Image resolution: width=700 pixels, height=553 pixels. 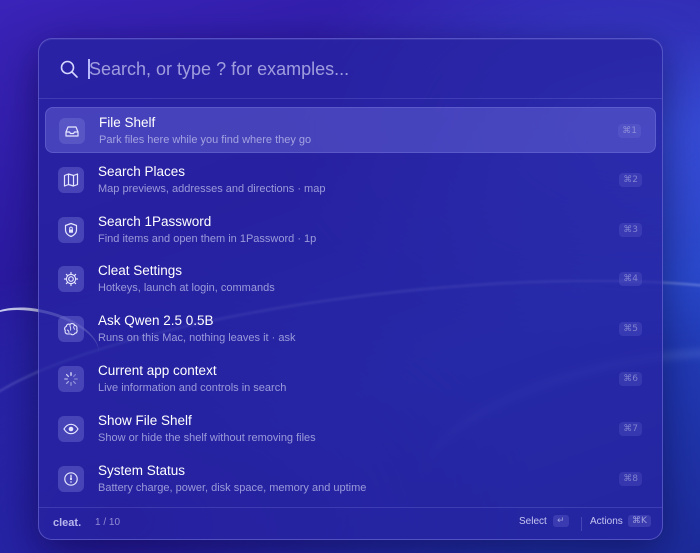 What do you see at coordinates (606, 521) in the screenshot?
I see `actions-button: Actions` at bounding box center [606, 521].